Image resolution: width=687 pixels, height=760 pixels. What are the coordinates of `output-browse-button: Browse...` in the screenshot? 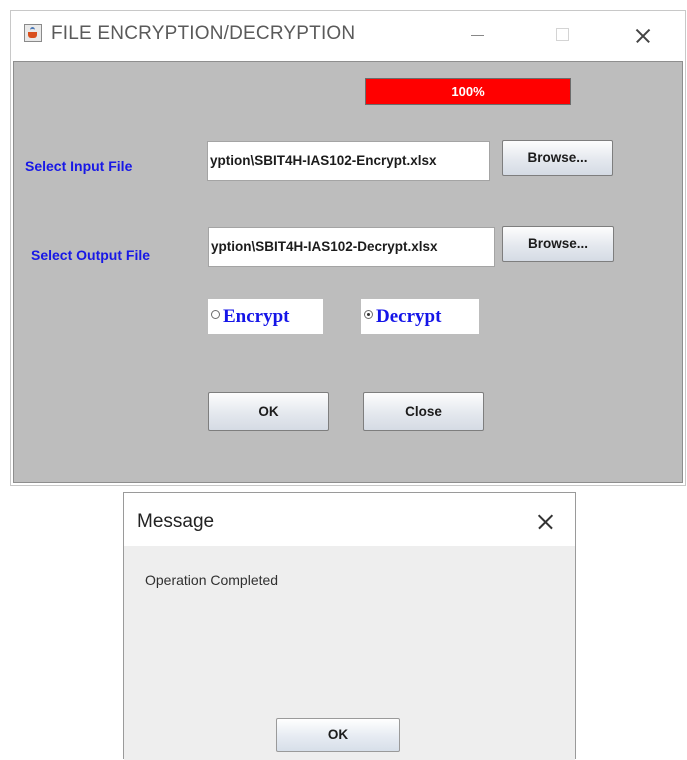 It's located at (558, 244).